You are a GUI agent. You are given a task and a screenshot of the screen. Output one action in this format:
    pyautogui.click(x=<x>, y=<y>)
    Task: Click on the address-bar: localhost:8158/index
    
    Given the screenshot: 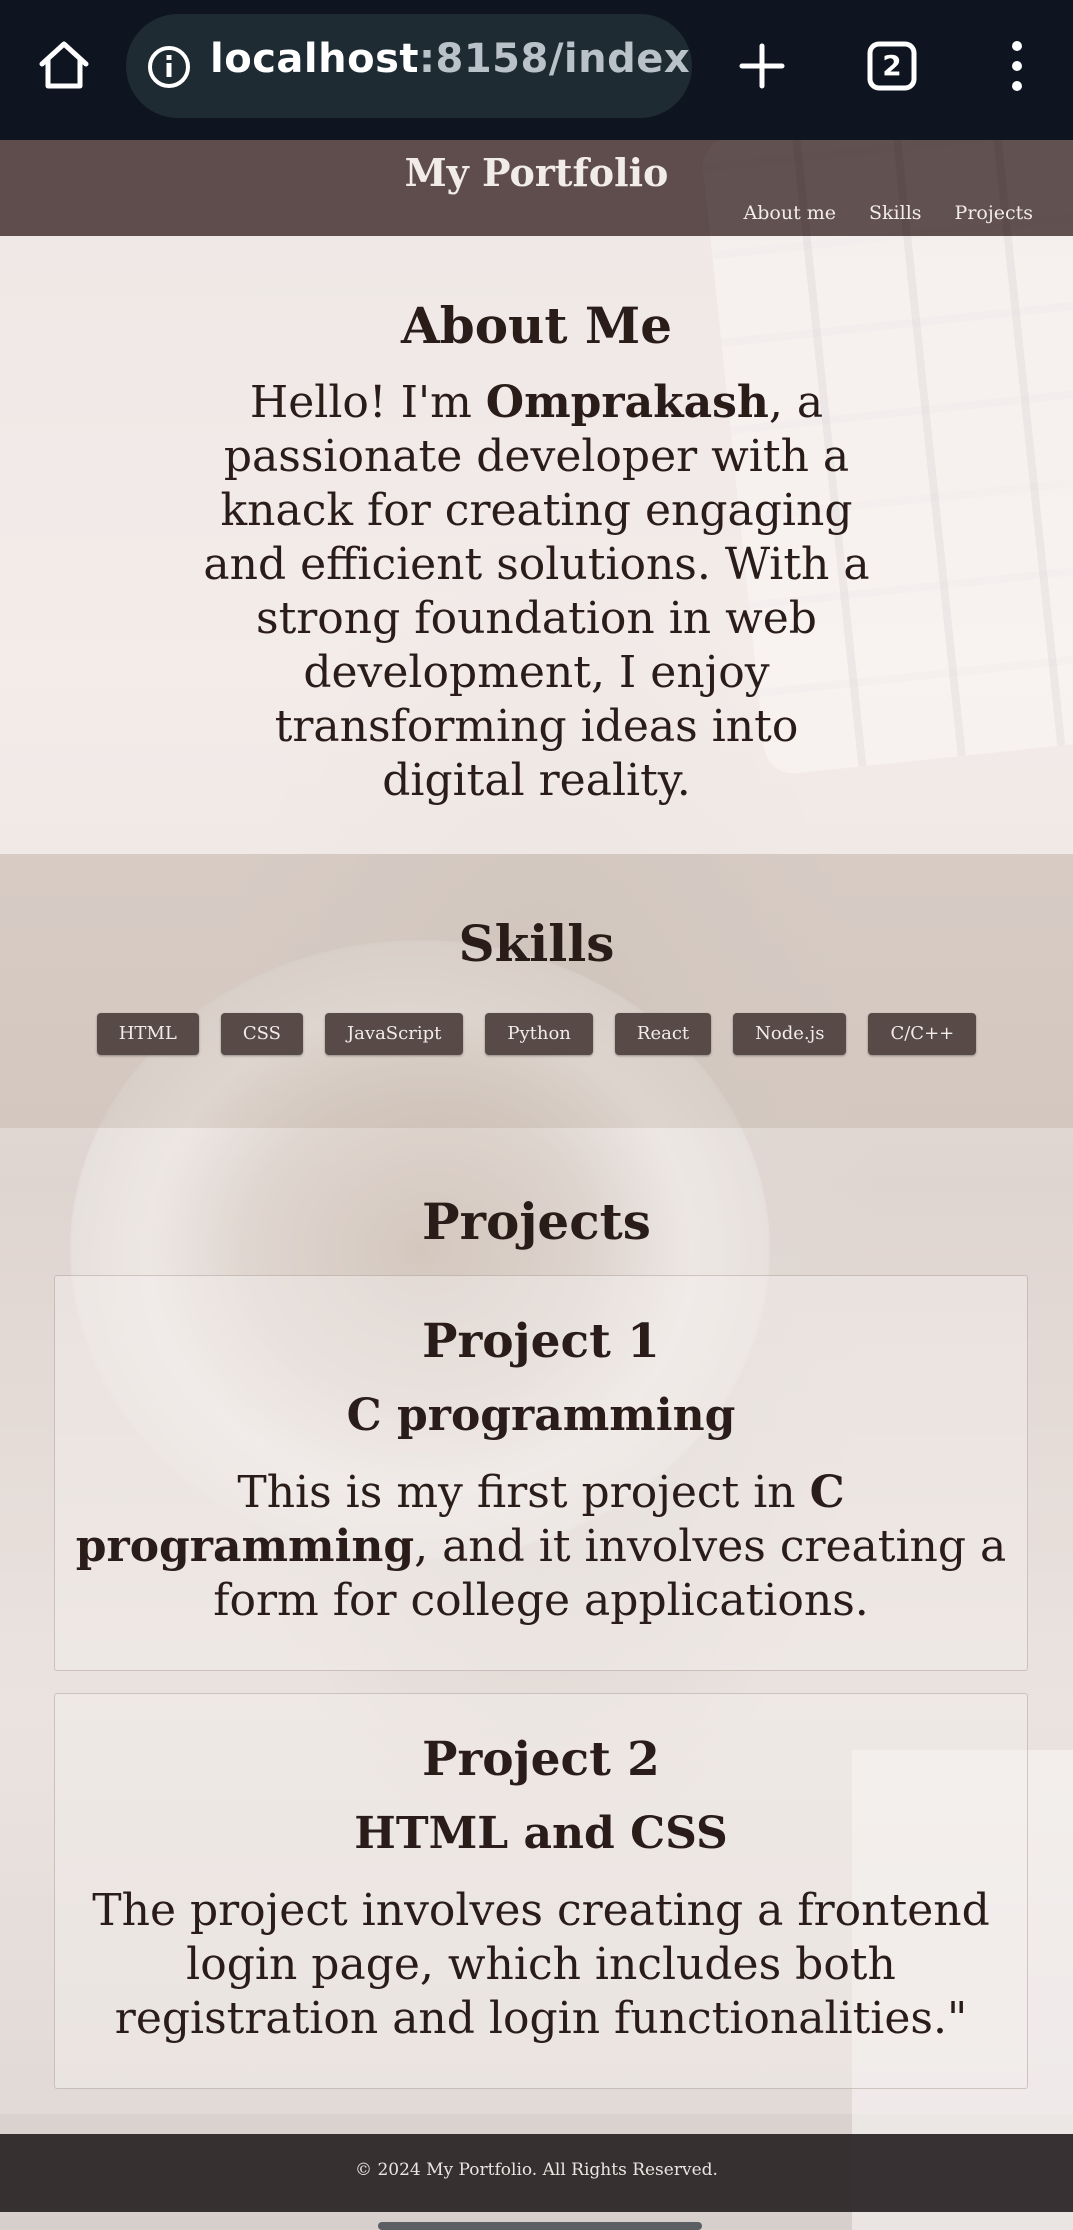 What is the action you would take?
    pyautogui.click(x=409, y=66)
    